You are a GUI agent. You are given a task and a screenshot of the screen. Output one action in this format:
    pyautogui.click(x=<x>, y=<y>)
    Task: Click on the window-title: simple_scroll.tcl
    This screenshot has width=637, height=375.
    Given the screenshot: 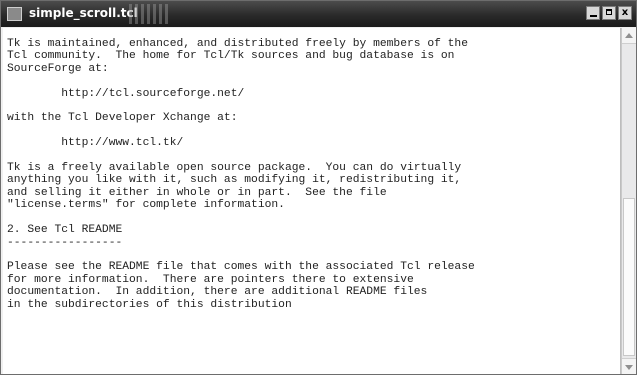 What is the action you would take?
    pyautogui.click(x=83, y=13)
    